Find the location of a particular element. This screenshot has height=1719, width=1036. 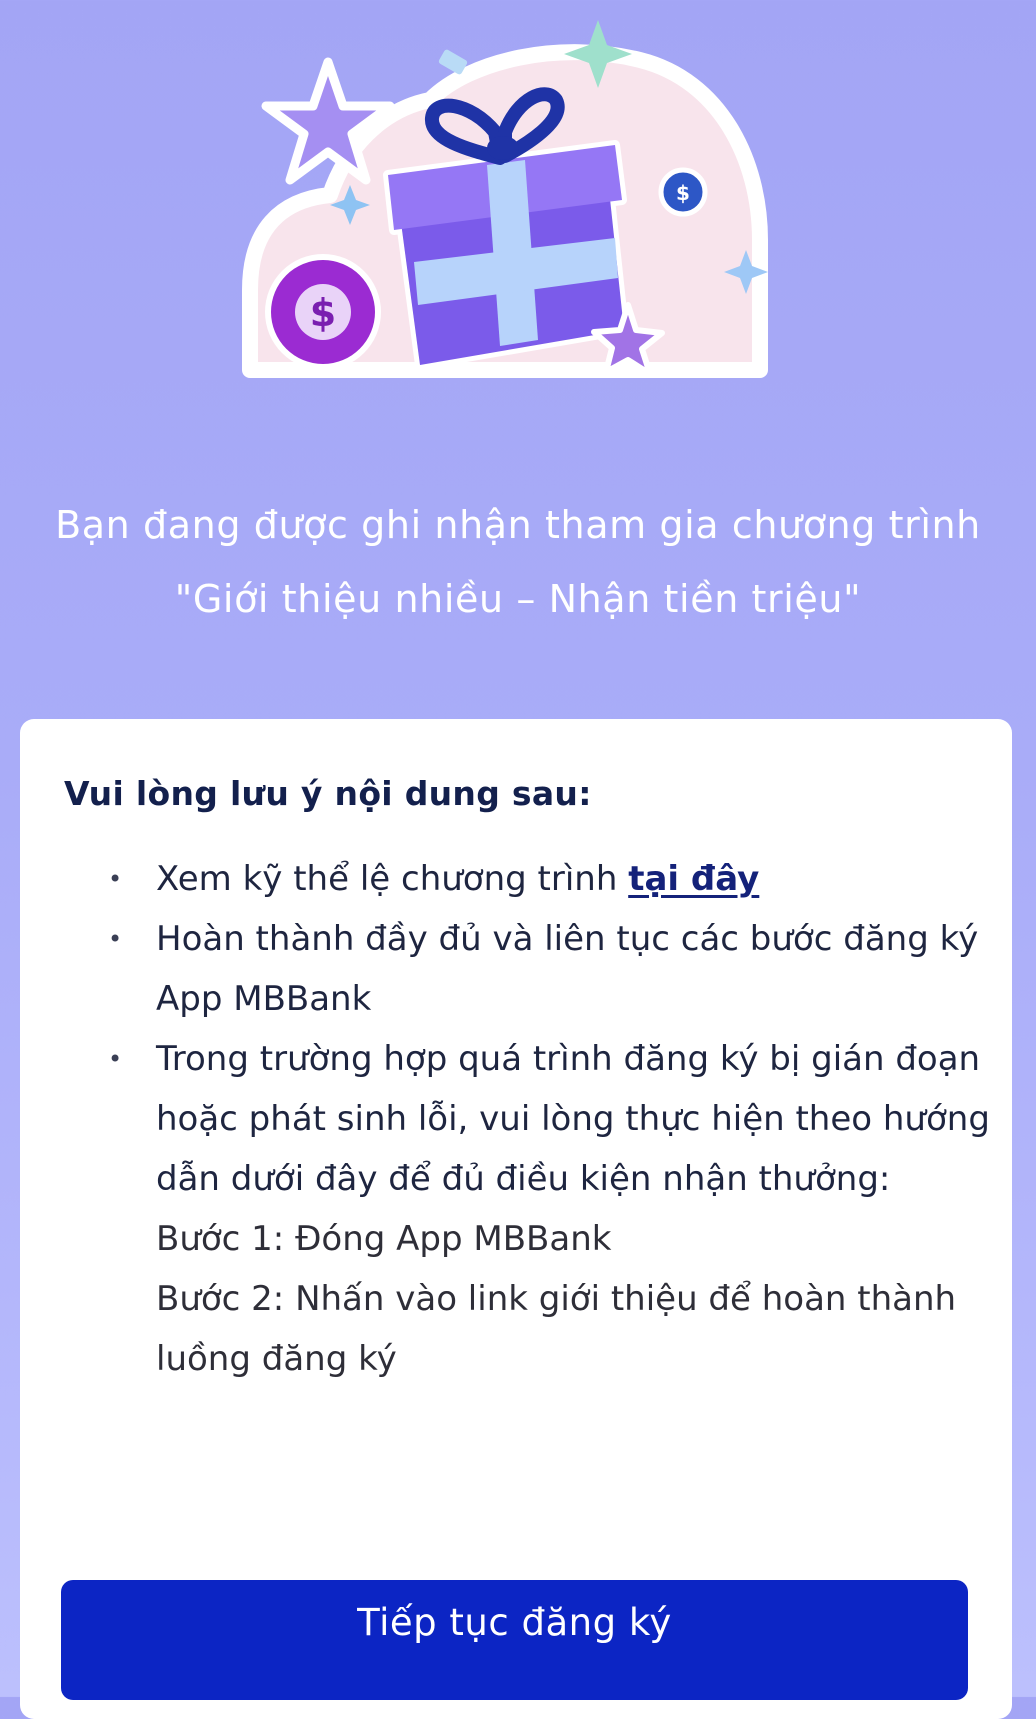

list-item: • Xem kỹ thể lệ chương trình tại đây is located at coordinates (536, 879).